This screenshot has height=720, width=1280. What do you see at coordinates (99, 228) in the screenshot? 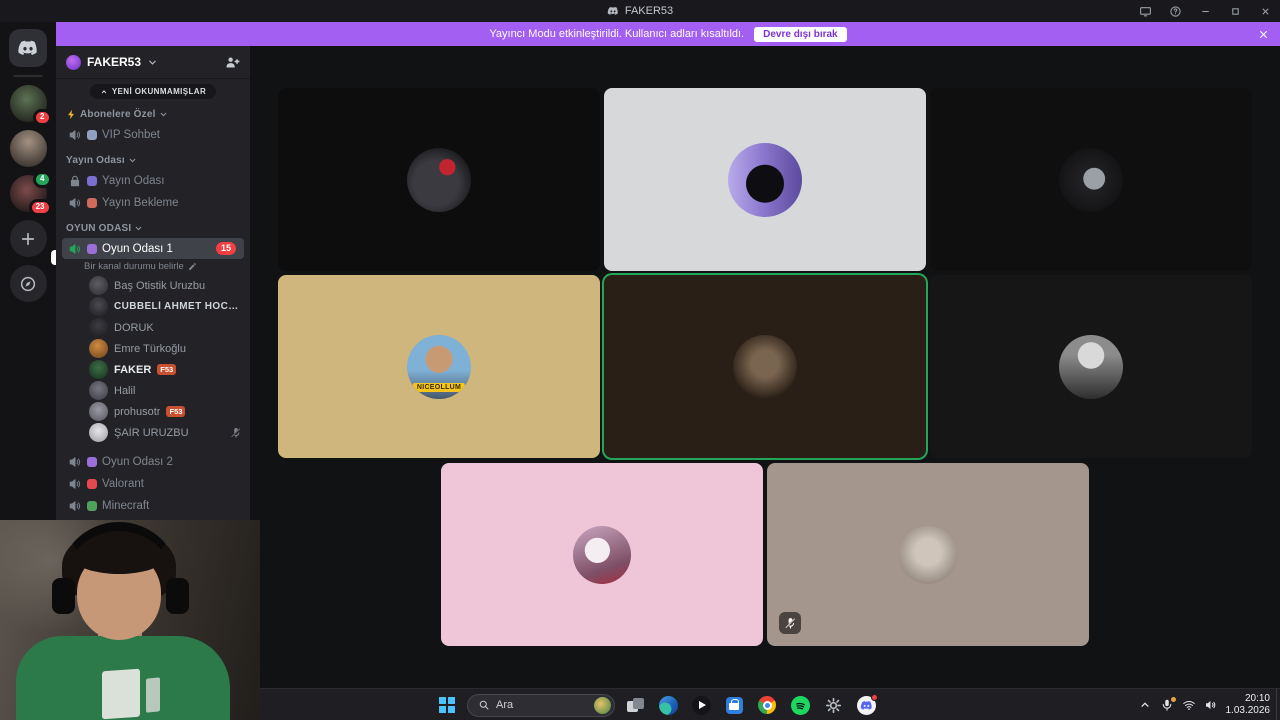
I see `category-label: OYUN ODASI` at bounding box center [99, 228].